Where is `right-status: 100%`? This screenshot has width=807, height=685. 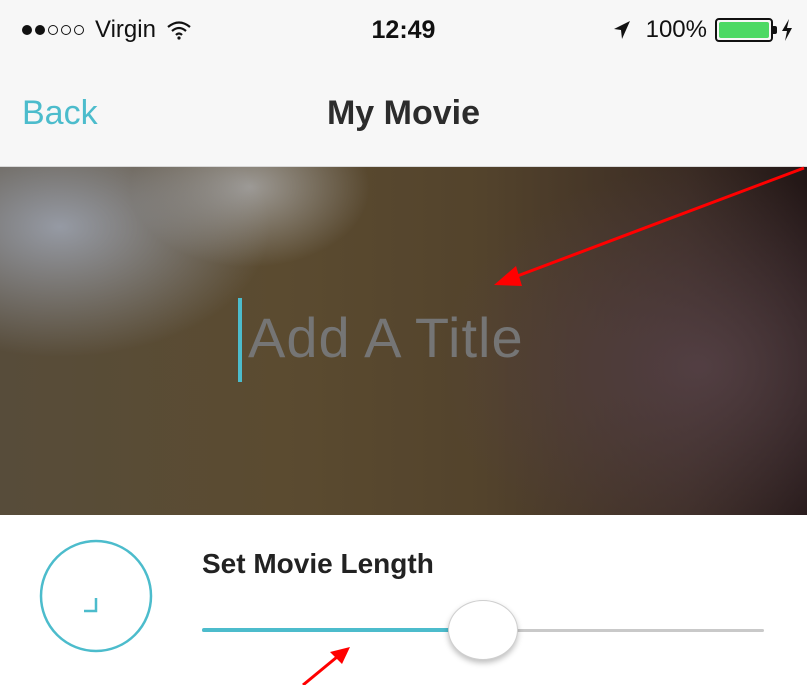
right-status: 100% is located at coordinates (702, 30).